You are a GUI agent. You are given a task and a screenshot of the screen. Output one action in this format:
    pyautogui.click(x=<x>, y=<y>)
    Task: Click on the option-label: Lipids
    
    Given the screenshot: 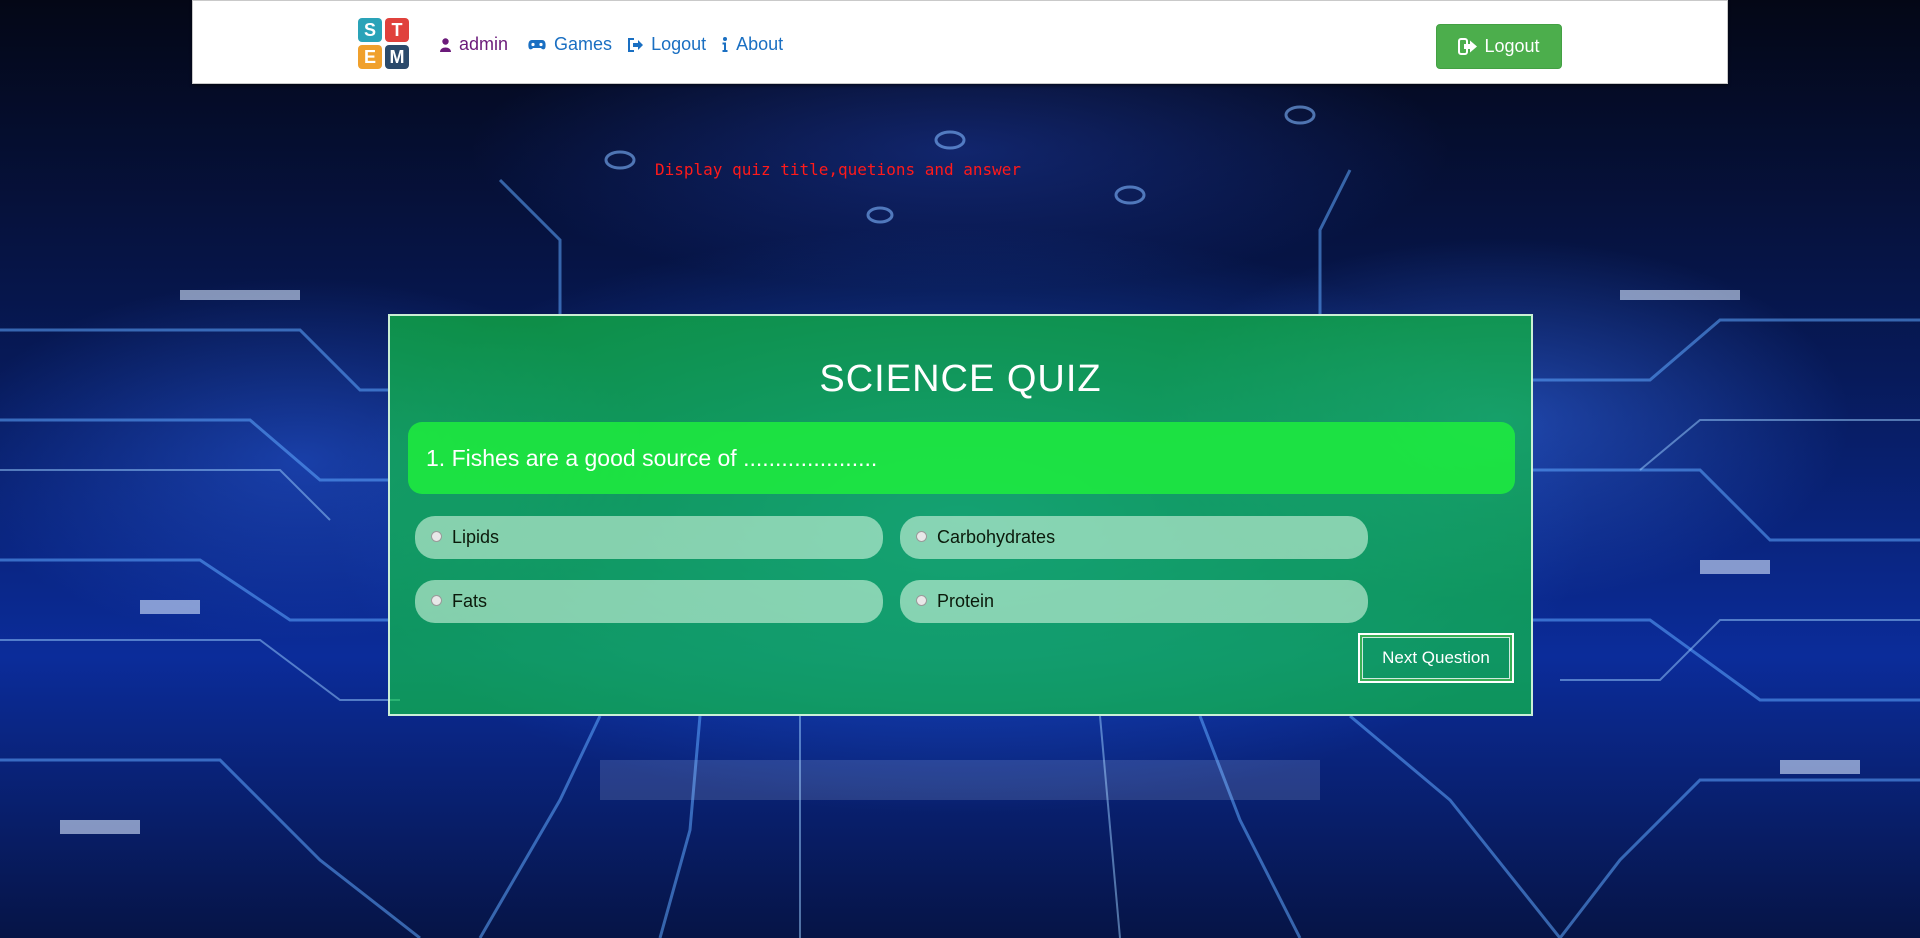 What is the action you would take?
    pyautogui.click(x=476, y=537)
    